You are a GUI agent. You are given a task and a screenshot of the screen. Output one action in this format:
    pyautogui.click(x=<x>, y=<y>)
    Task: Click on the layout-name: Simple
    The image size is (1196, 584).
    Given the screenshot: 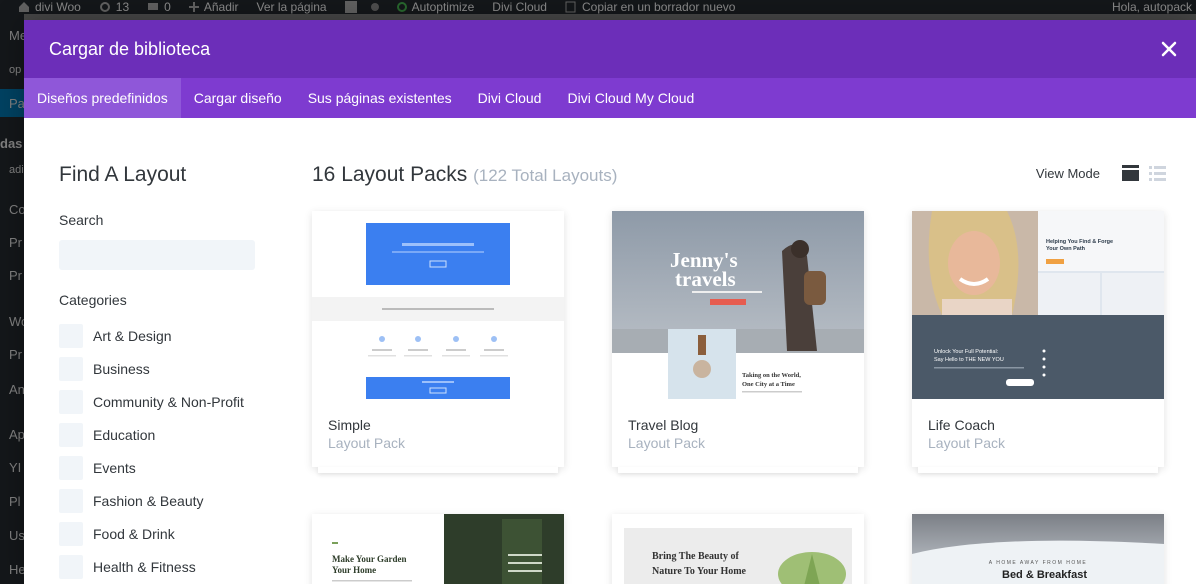 What is the action you would take?
    pyautogui.click(x=349, y=425)
    